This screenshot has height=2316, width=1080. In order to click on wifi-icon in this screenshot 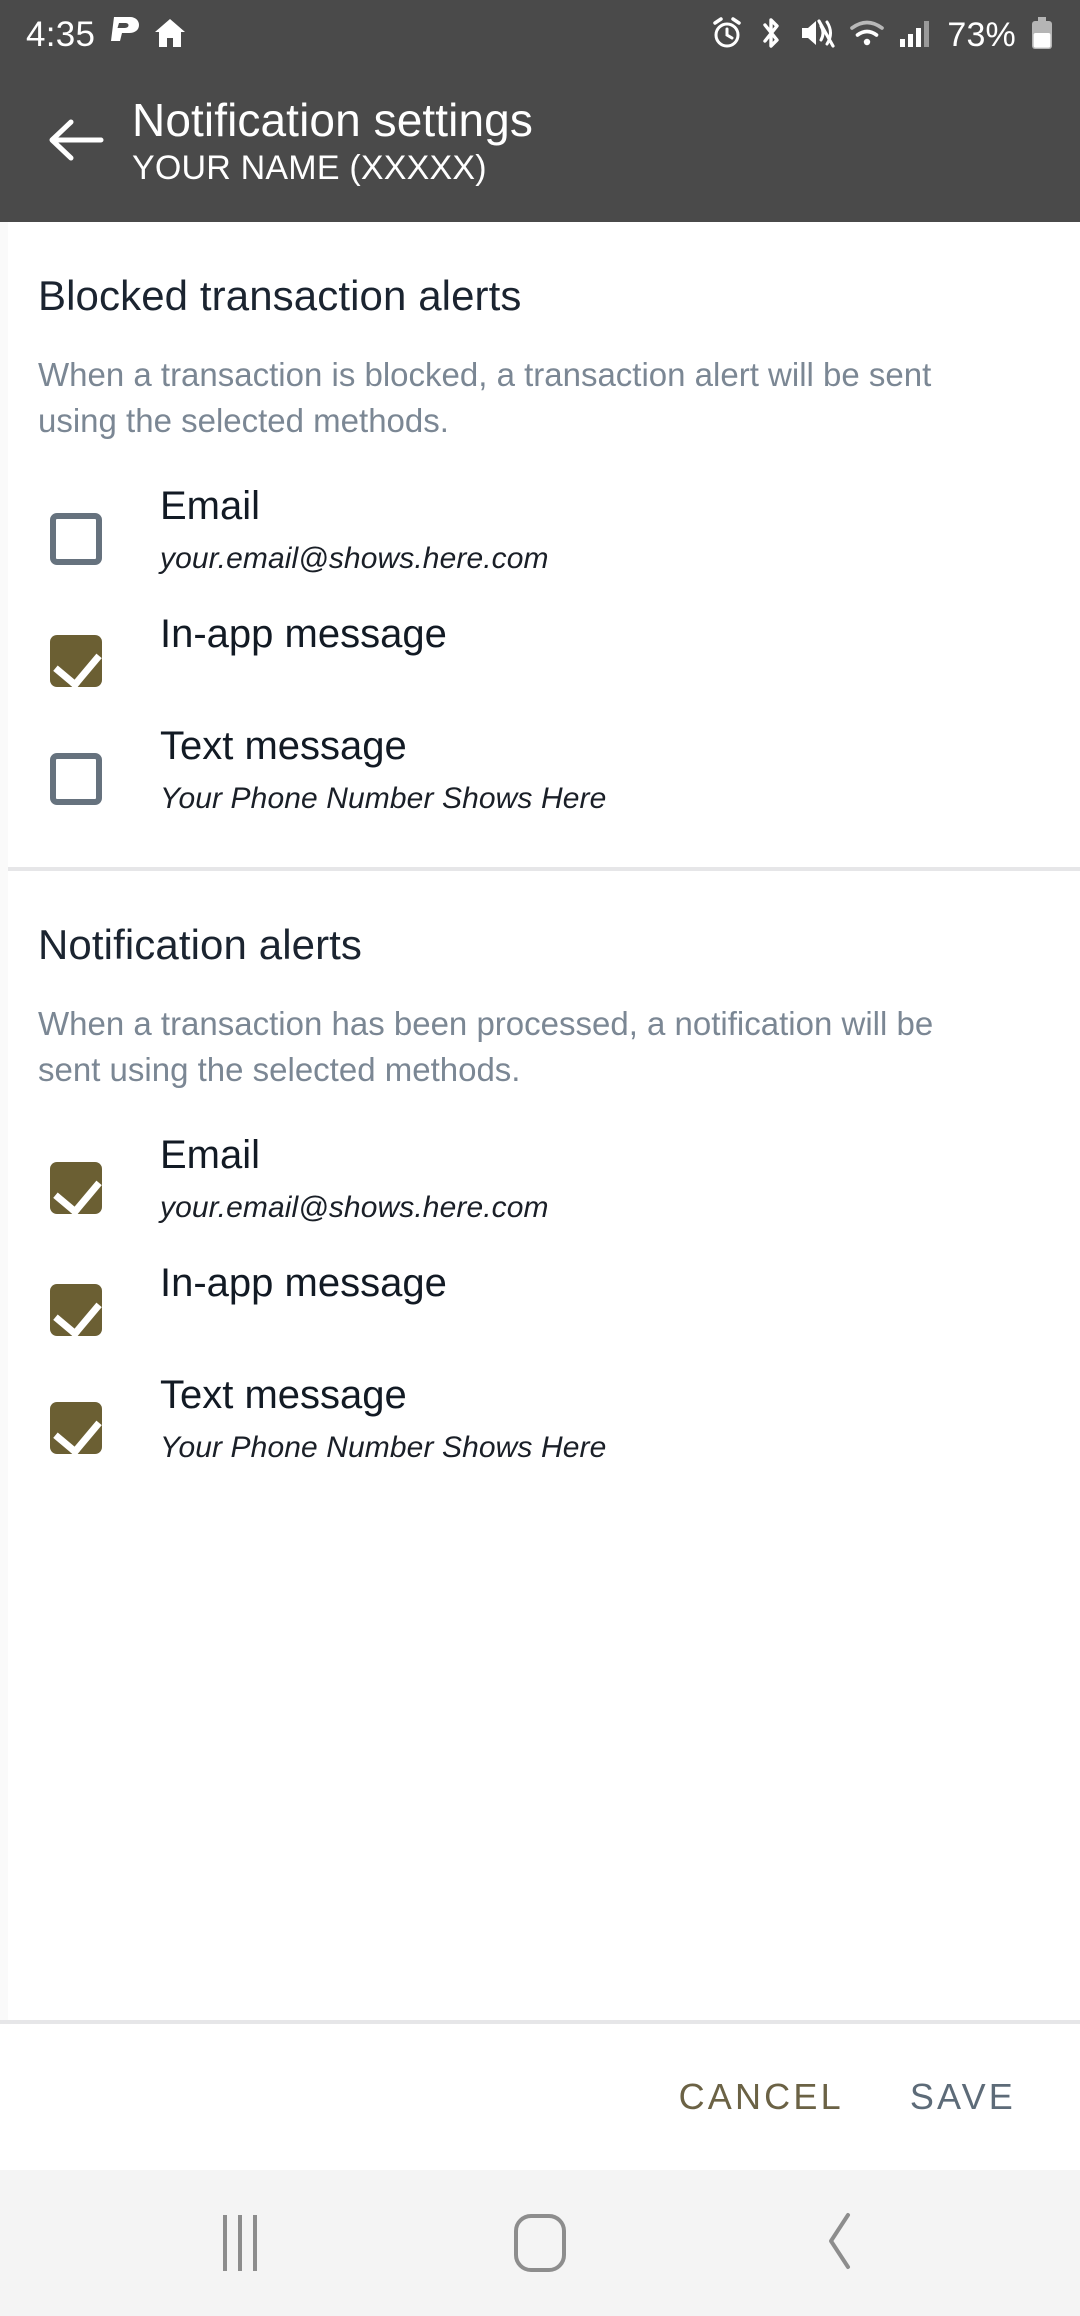, I will do `click(867, 35)`.